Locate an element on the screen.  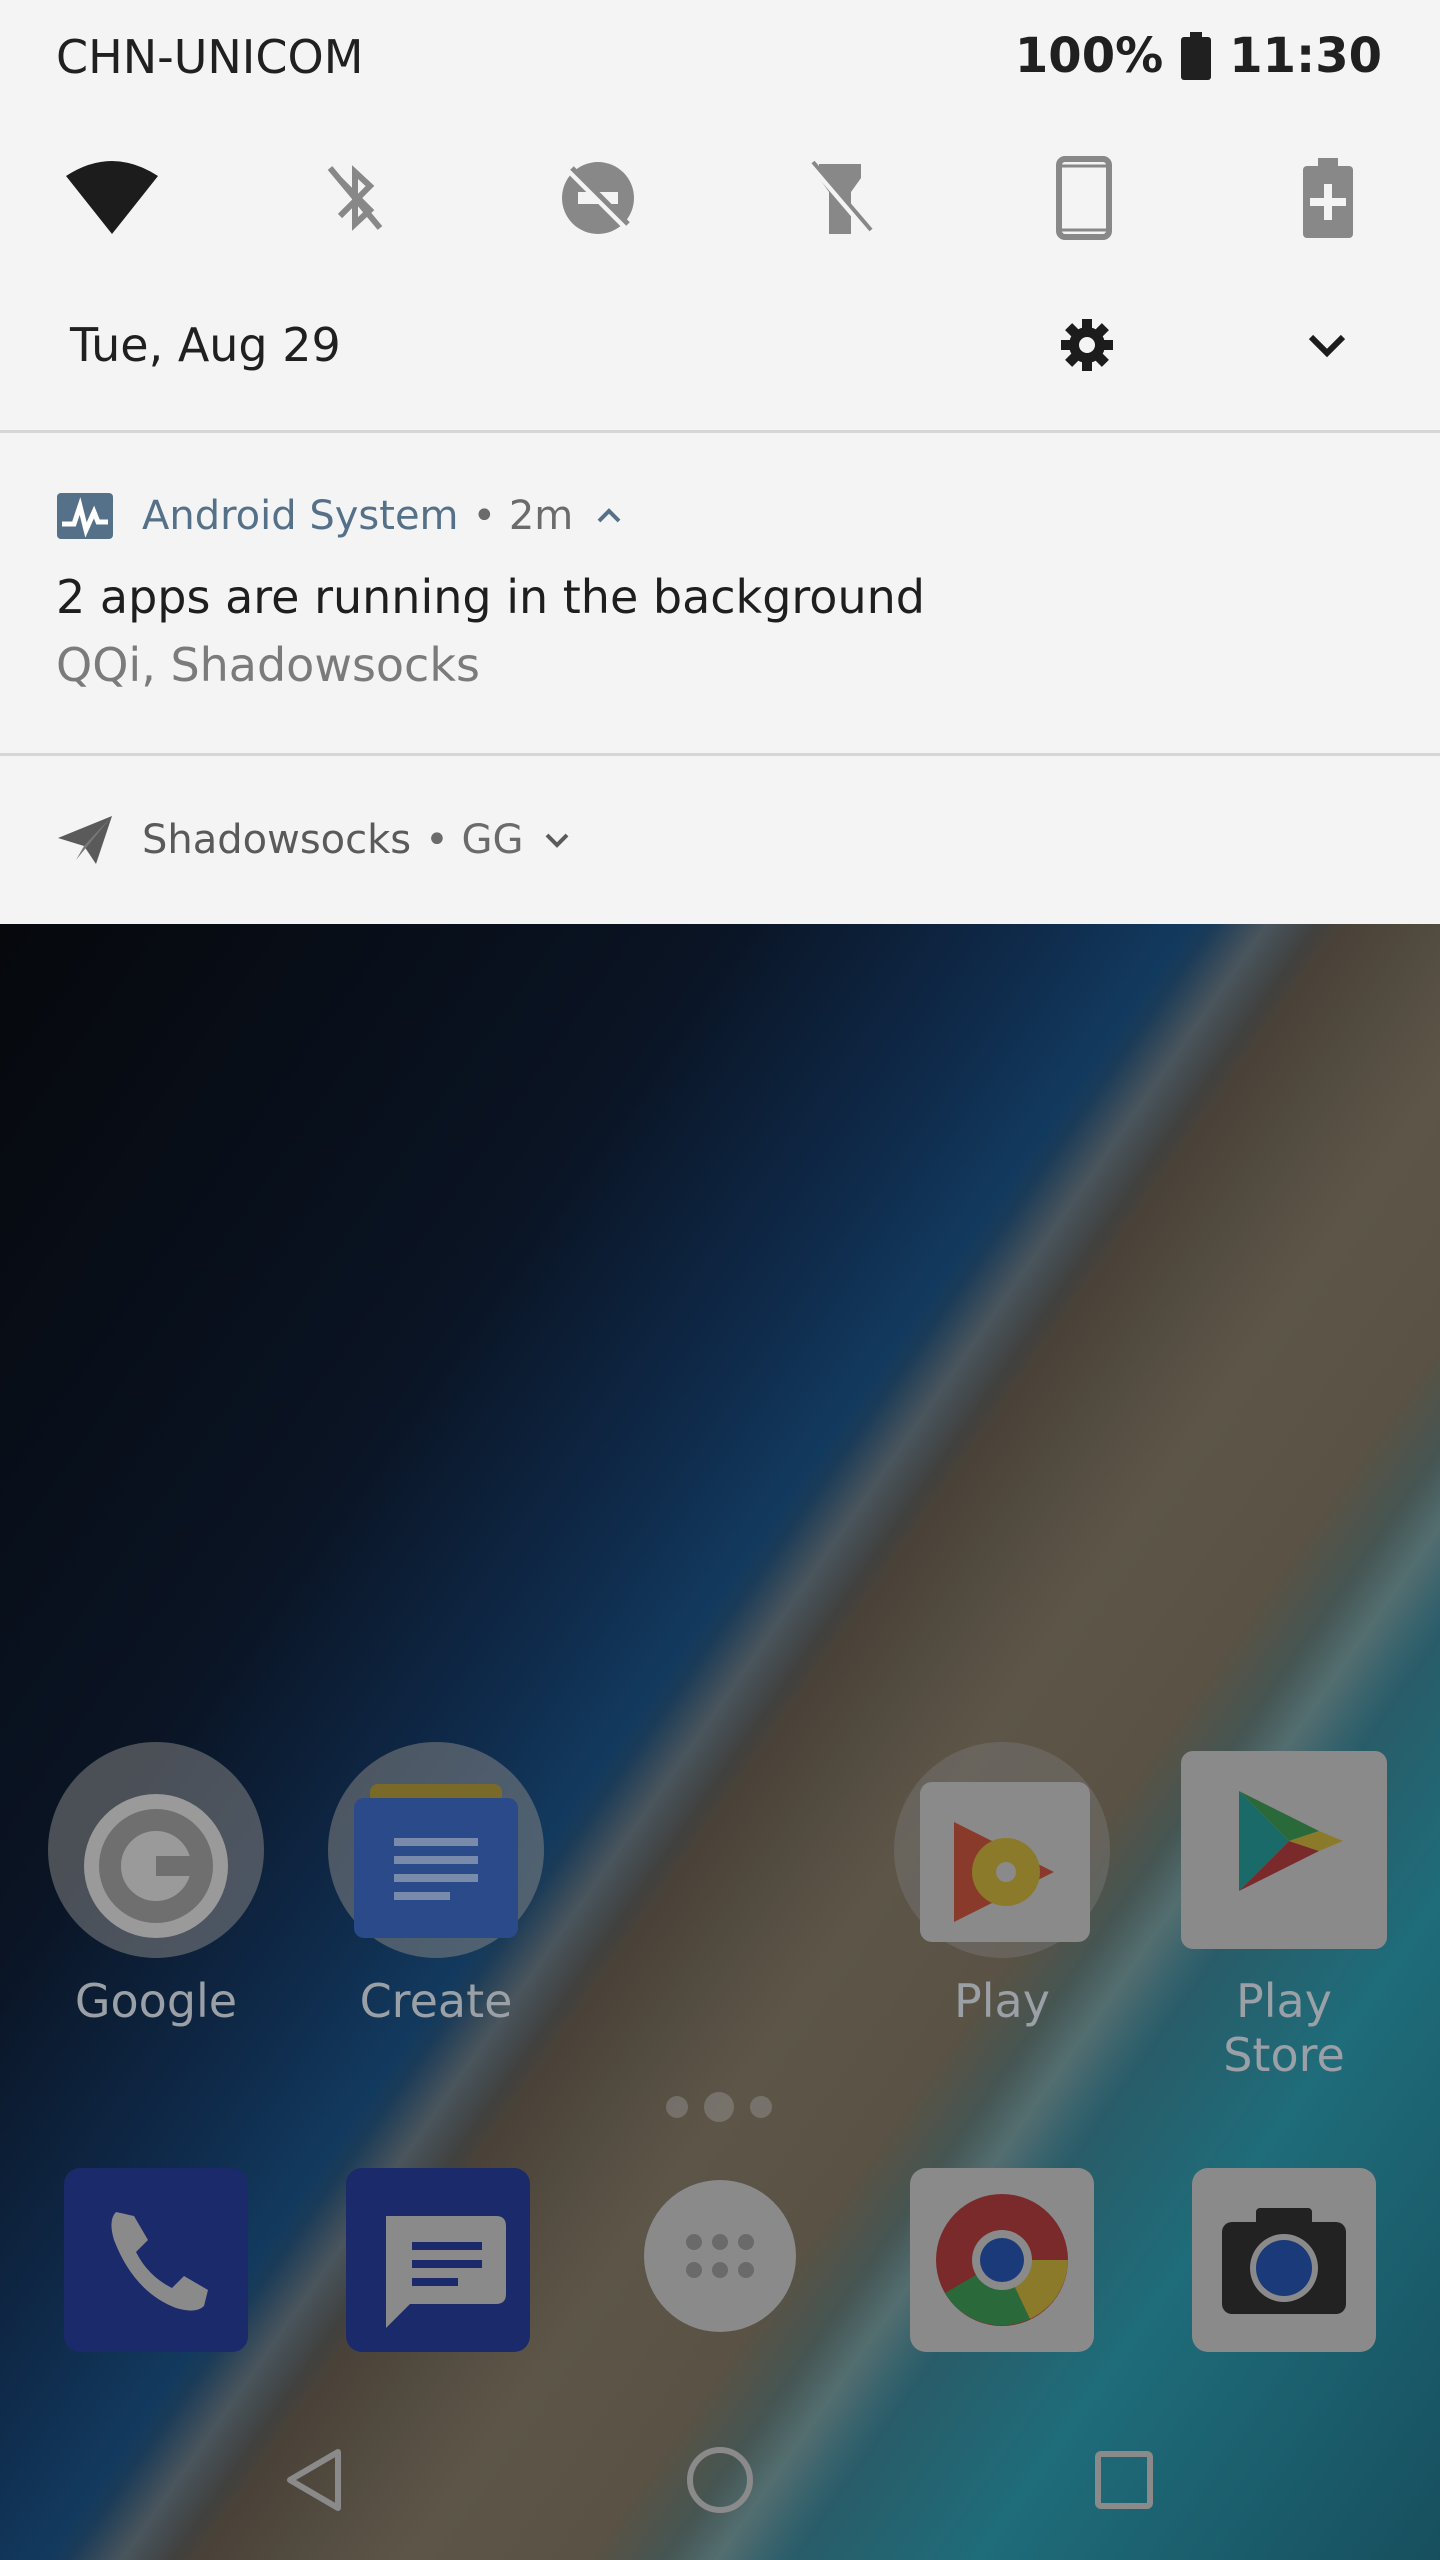
bluetooth-off-icon is located at coordinates (355, 198).